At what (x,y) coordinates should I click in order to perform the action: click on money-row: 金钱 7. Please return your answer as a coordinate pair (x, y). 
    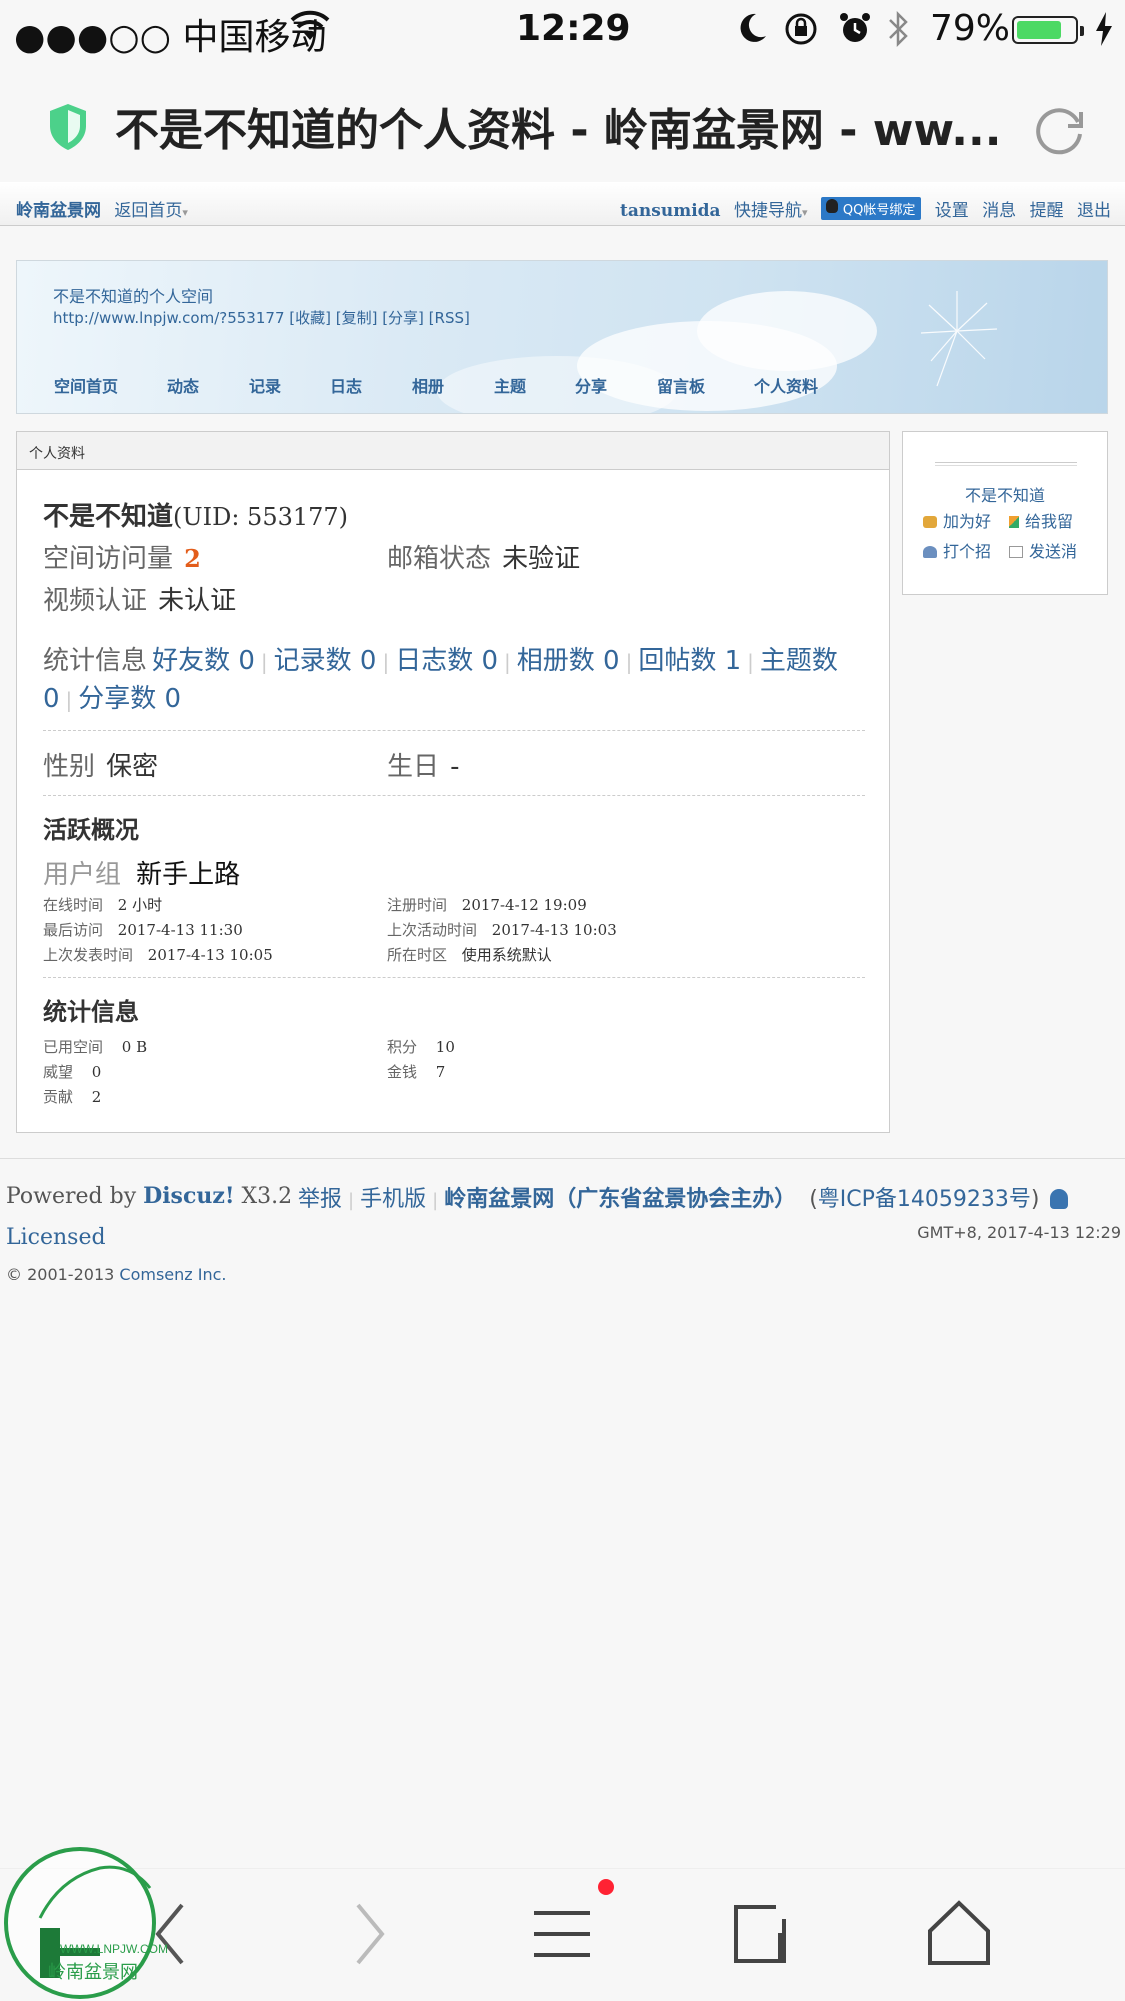
    Looking at the image, I should click on (416, 1071).